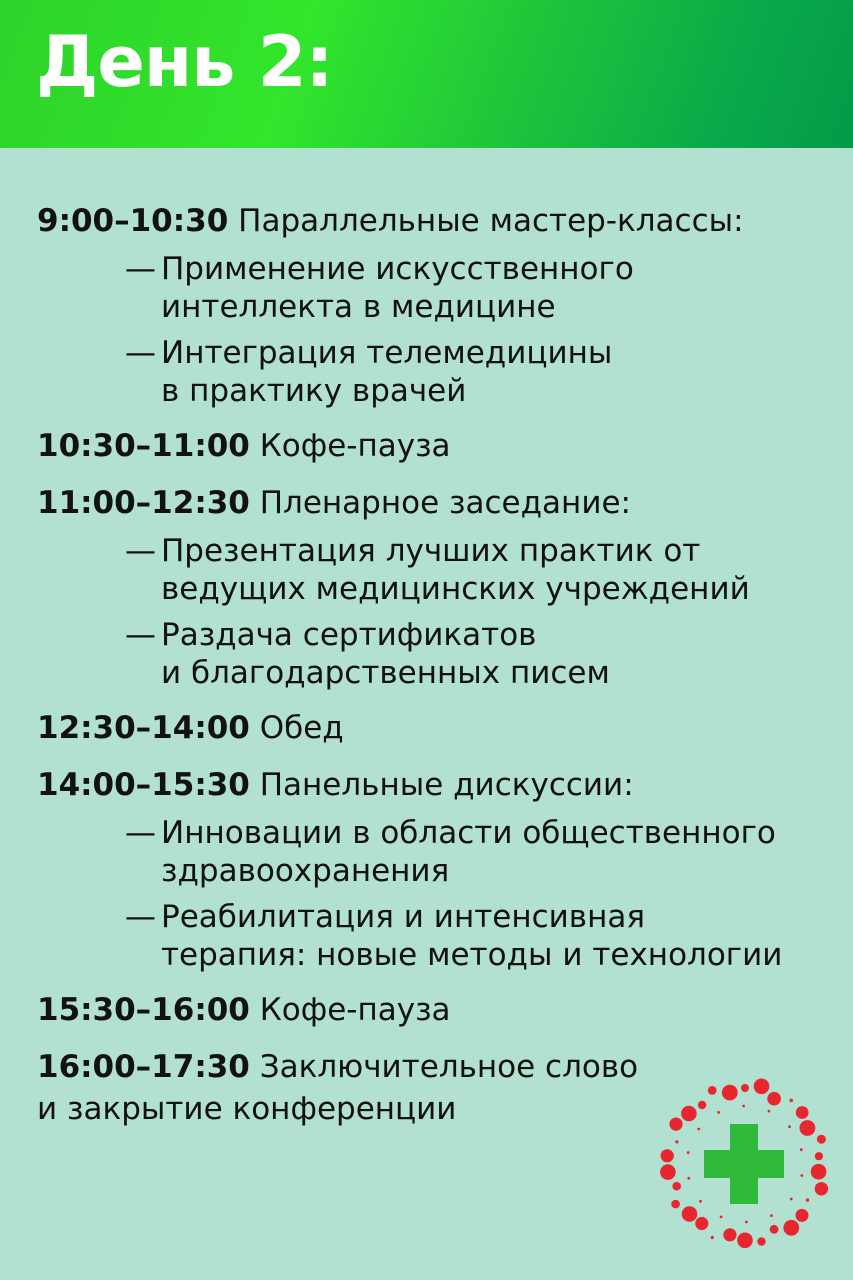 The width and height of the screenshot is (853, 1280). I want to click on sub-item-line: интеллекта в медицине, so click(358, 307).